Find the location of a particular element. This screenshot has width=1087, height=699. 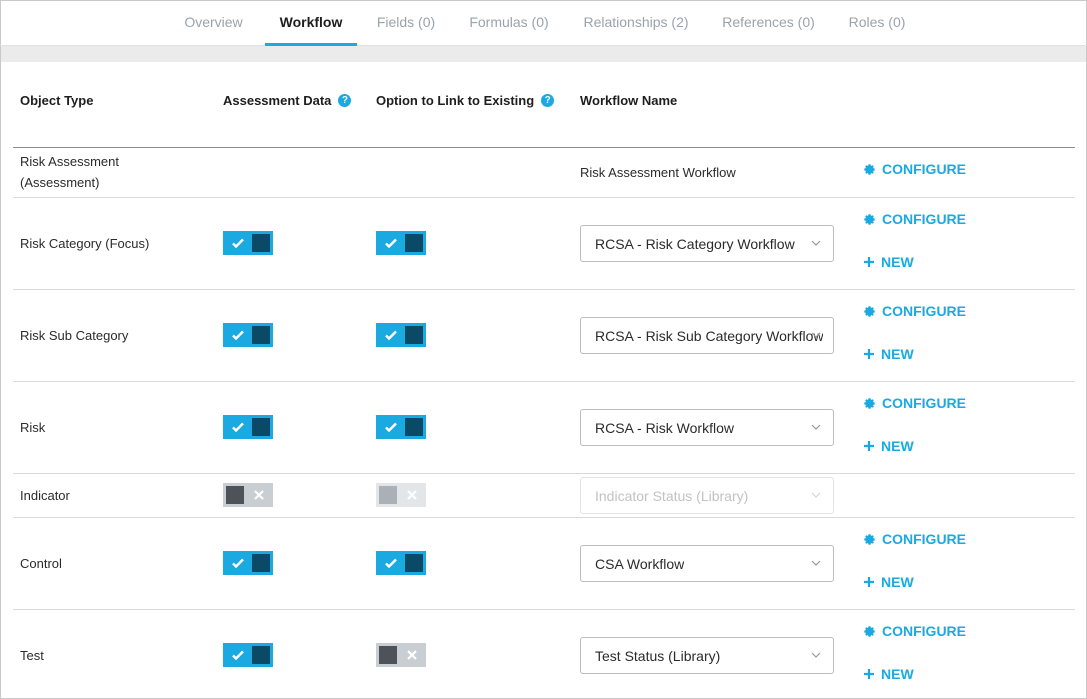

header-object-type-label: Object Type is located at coordinates (57, 100).